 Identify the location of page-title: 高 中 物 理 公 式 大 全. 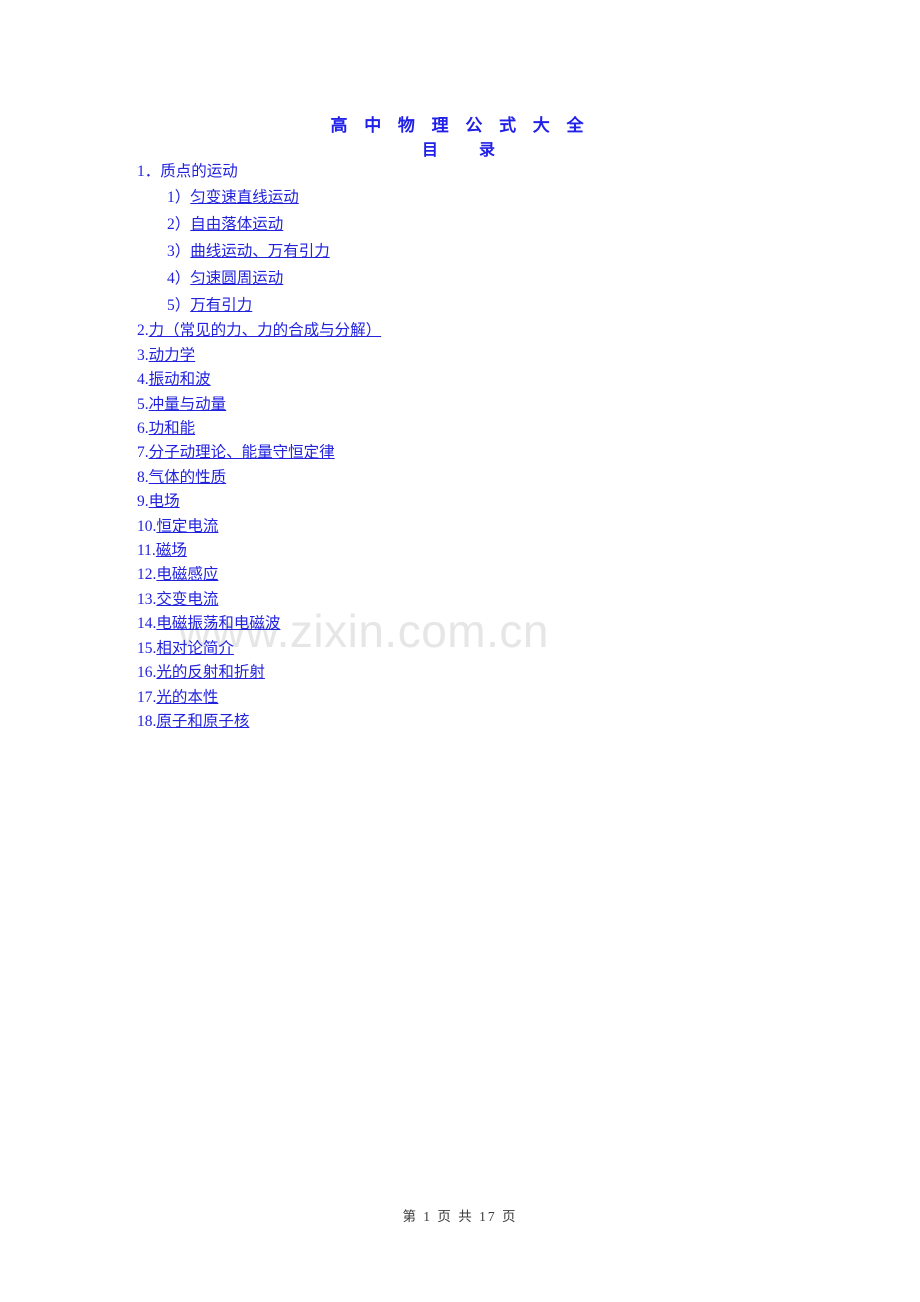
(460, 125).